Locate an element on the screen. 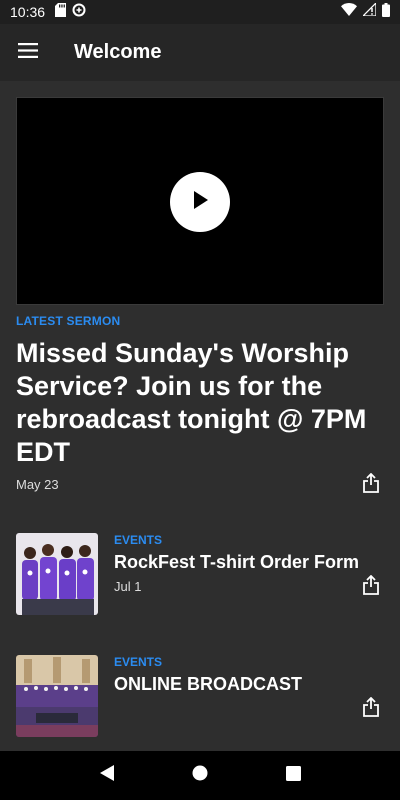 Image resolution: width=400 pixels, height=800 pixels. recents-square-icon is located at coordinates (293, 775).